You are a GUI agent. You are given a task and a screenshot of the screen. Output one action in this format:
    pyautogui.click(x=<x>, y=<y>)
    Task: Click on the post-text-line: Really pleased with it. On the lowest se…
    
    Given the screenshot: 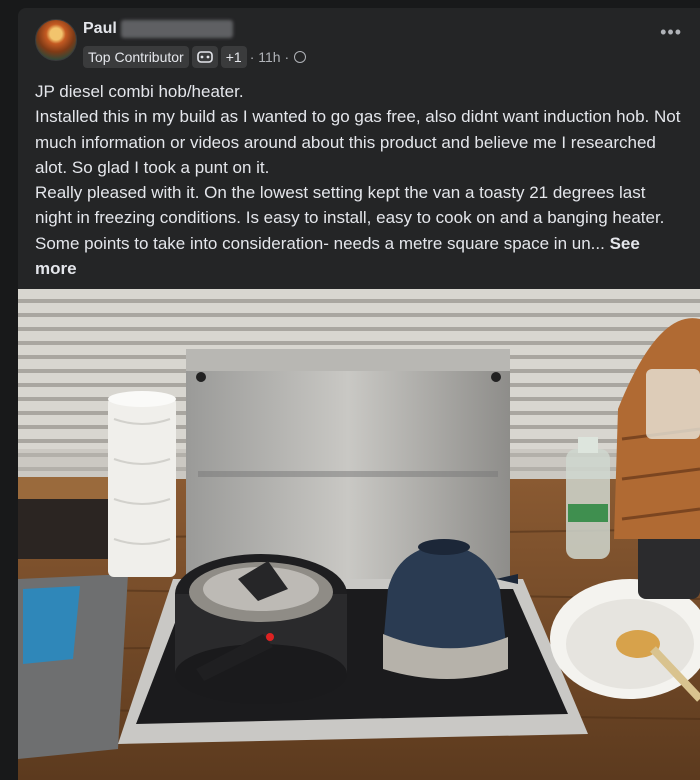 What is the action you would take?
    pyautogui.click(x=360, y=230)
    